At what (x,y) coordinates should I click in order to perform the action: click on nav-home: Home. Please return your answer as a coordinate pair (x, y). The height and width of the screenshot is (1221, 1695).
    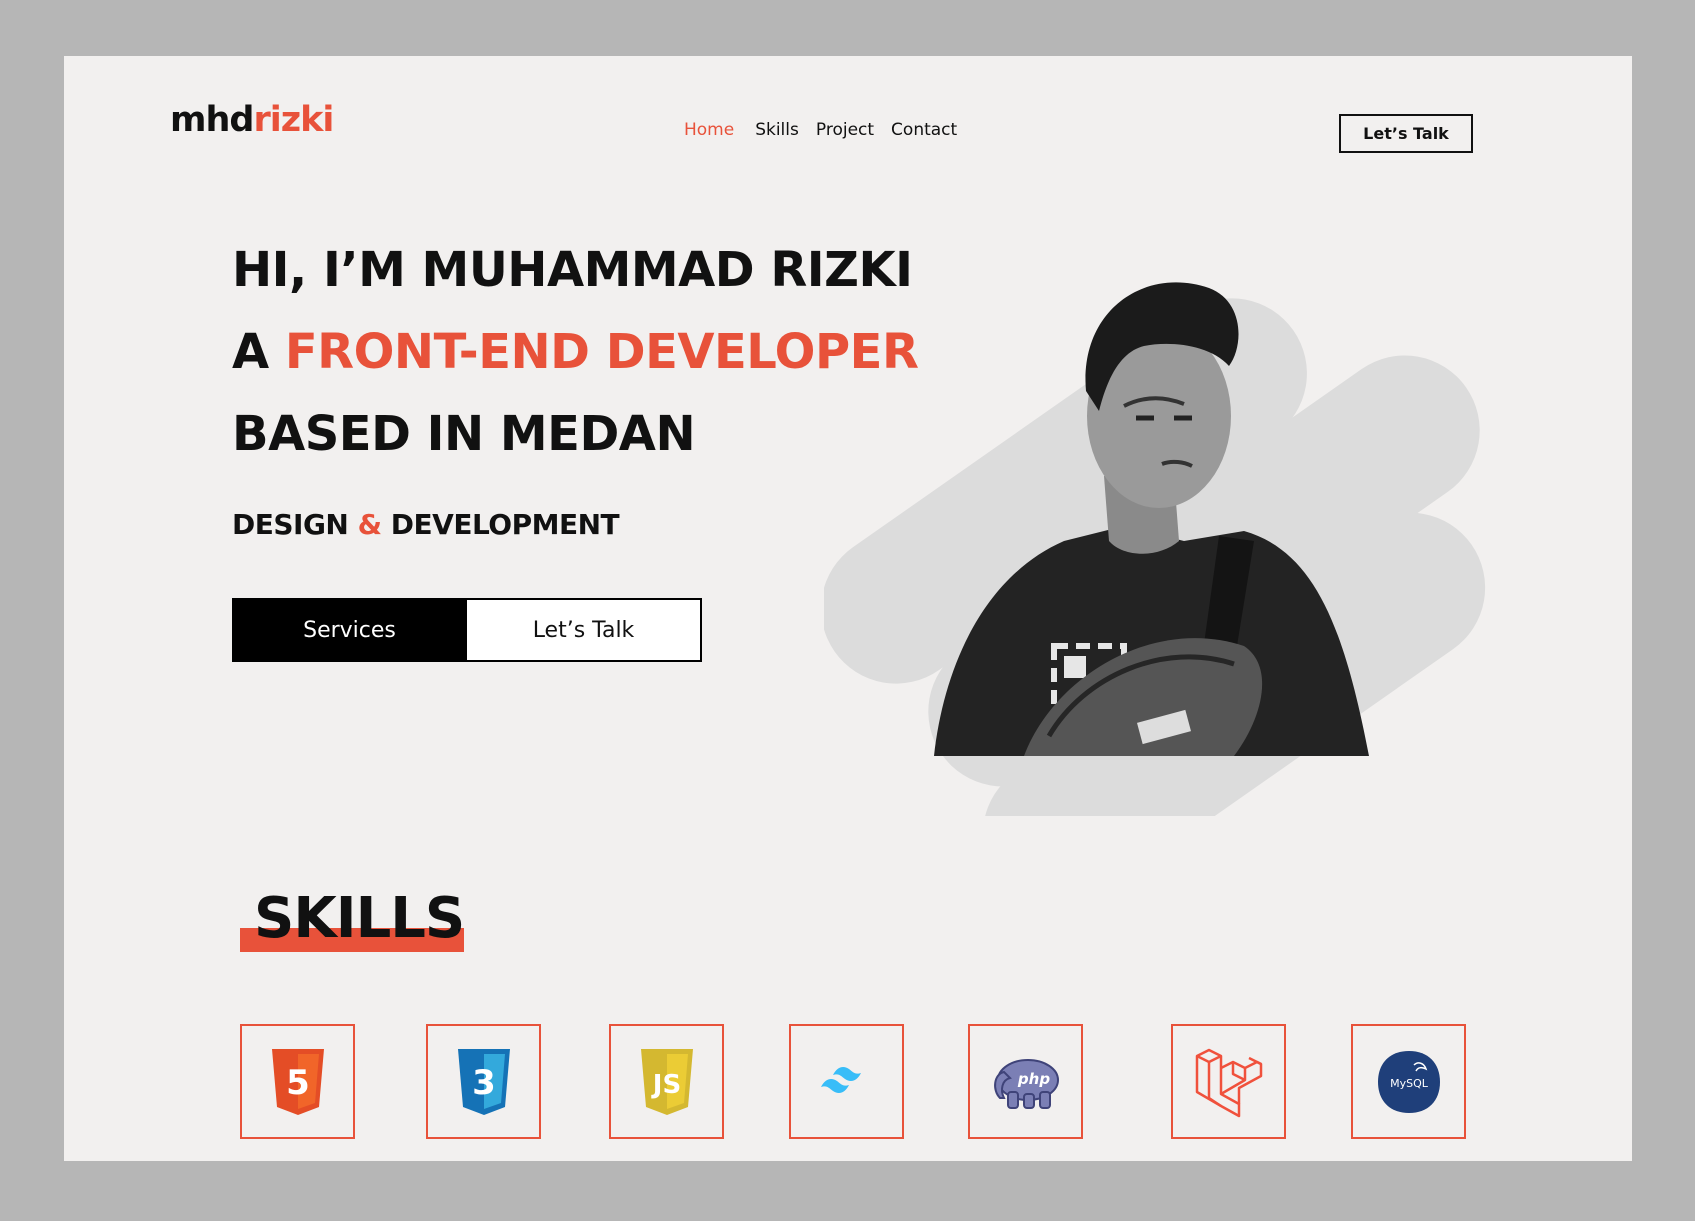
    Looking at the image, I should click on (709, 130).